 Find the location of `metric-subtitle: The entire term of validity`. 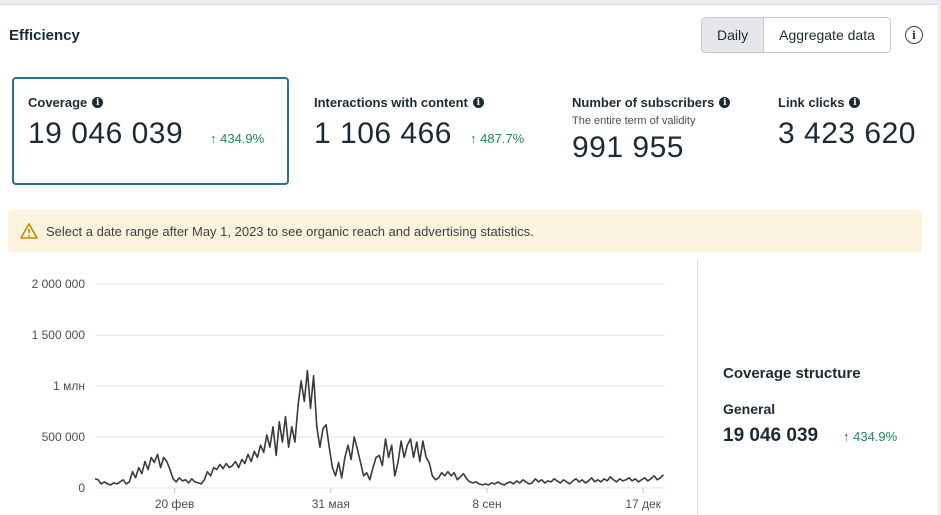

metric-subtitle: The entire term of validity is located at coordinates (634, 121).